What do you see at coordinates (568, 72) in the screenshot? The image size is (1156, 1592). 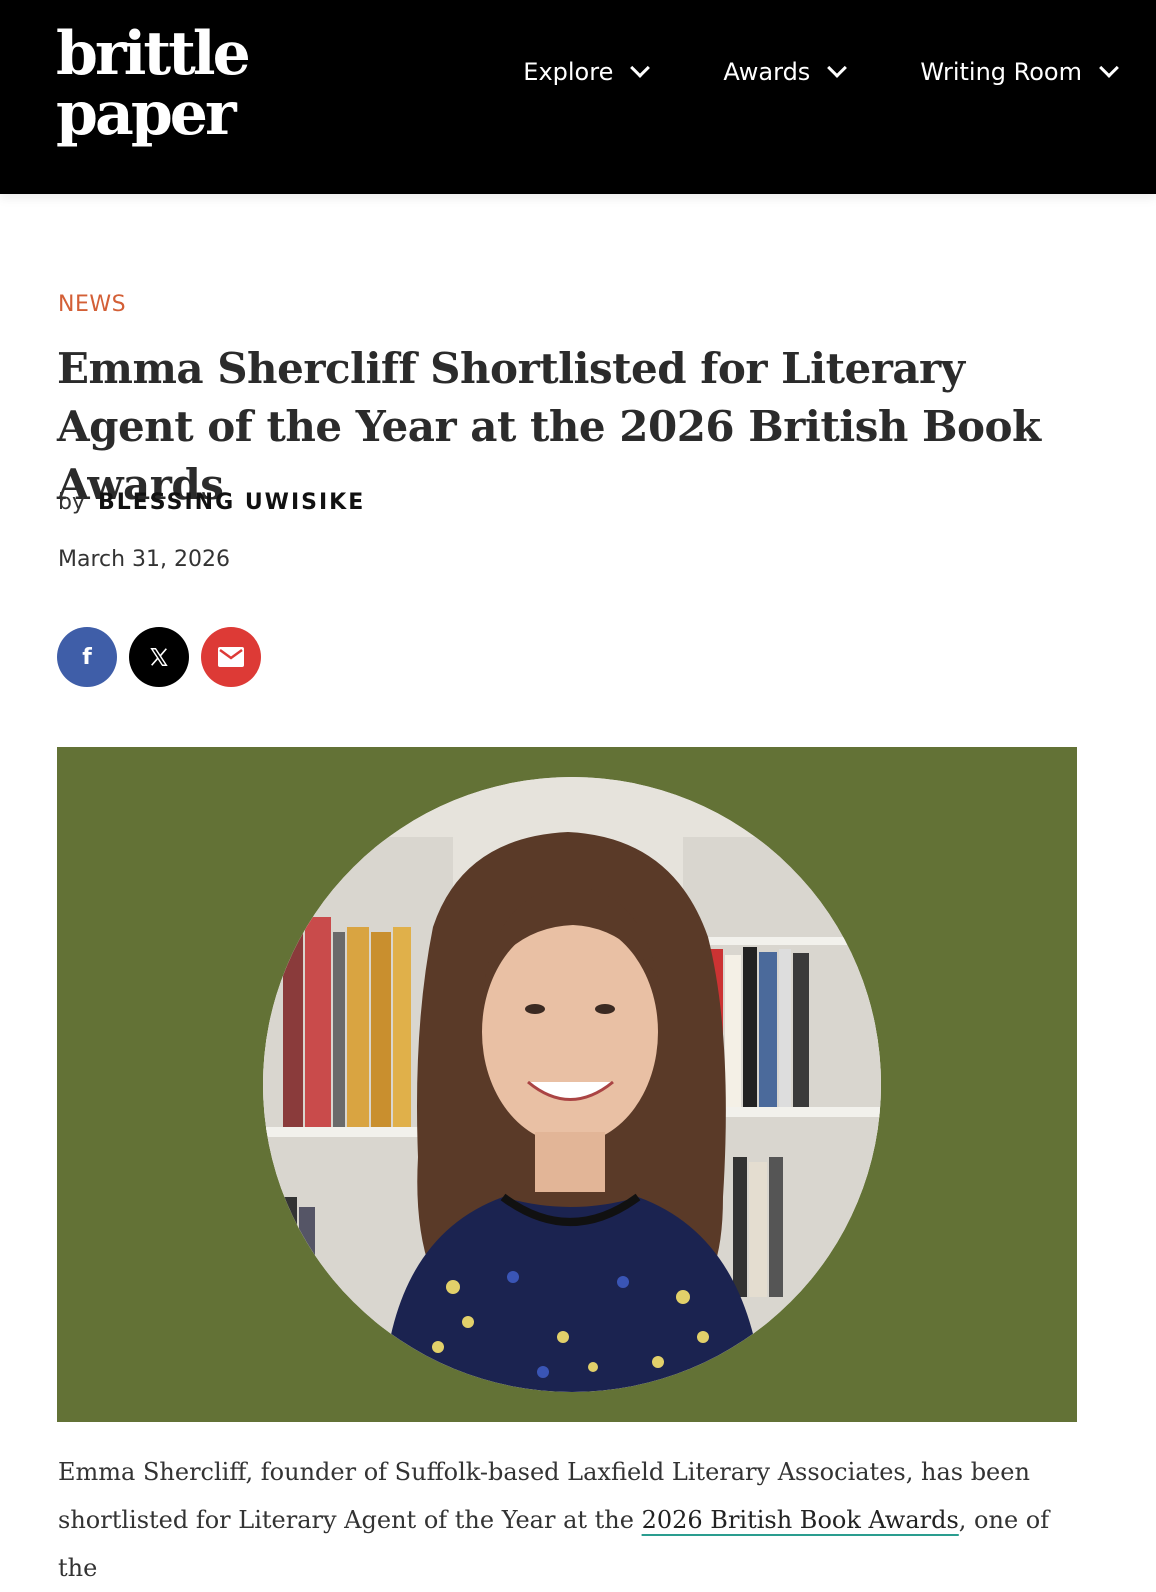 I see `nav-explore-label: Explore` at bounding box center [568, 72].